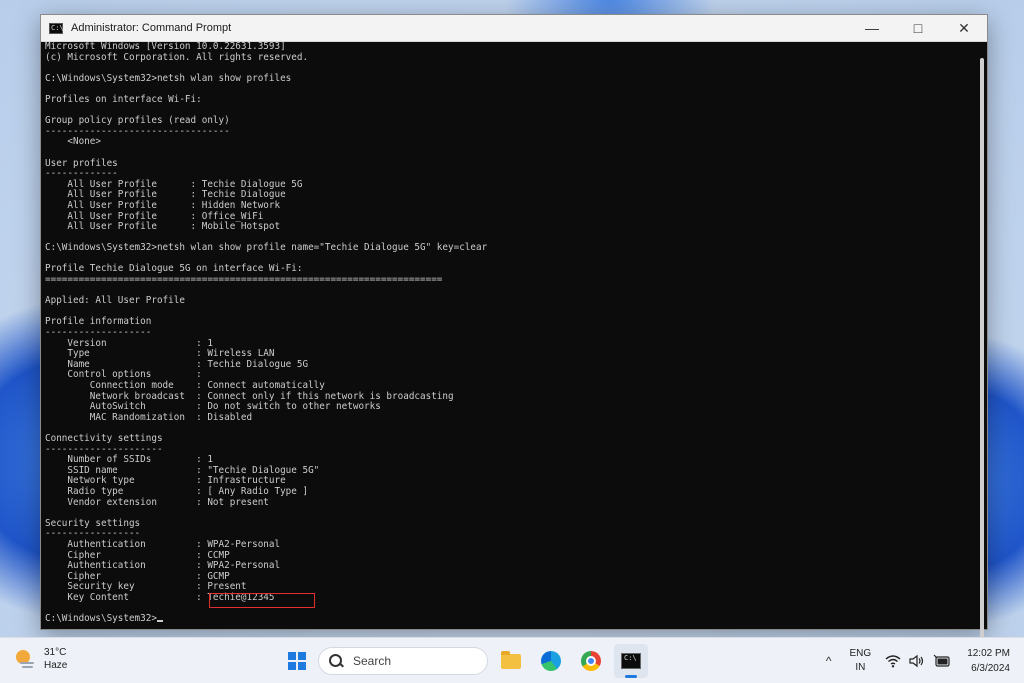 This screenshot has width=1024, height=683. What do you see at coordinates (262, 600) in the screenshot?
I see `key-content-highlight` at bounding box center [262, 600].